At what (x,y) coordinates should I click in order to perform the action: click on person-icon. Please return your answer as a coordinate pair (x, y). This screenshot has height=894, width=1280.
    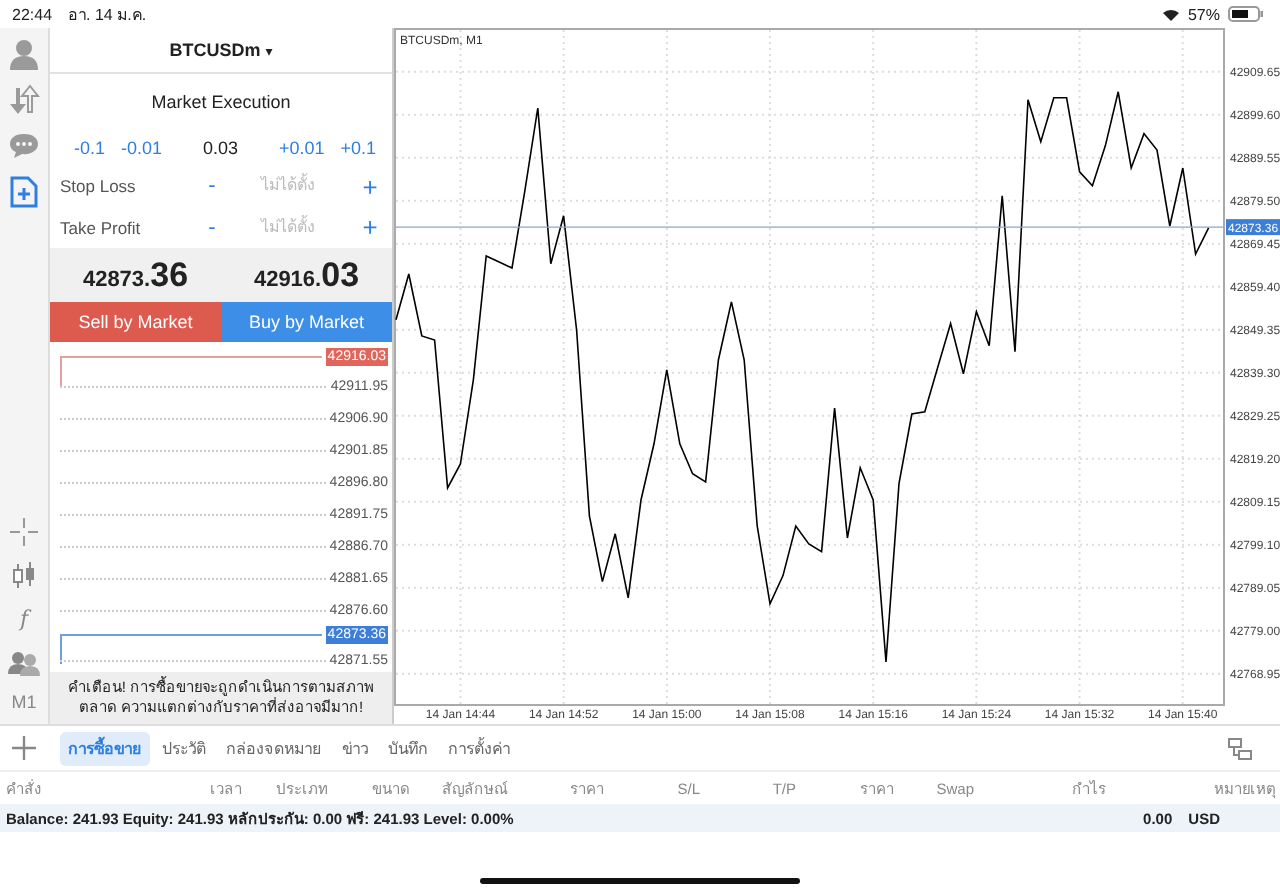
    Looking at the image, I should click on (24, 53).